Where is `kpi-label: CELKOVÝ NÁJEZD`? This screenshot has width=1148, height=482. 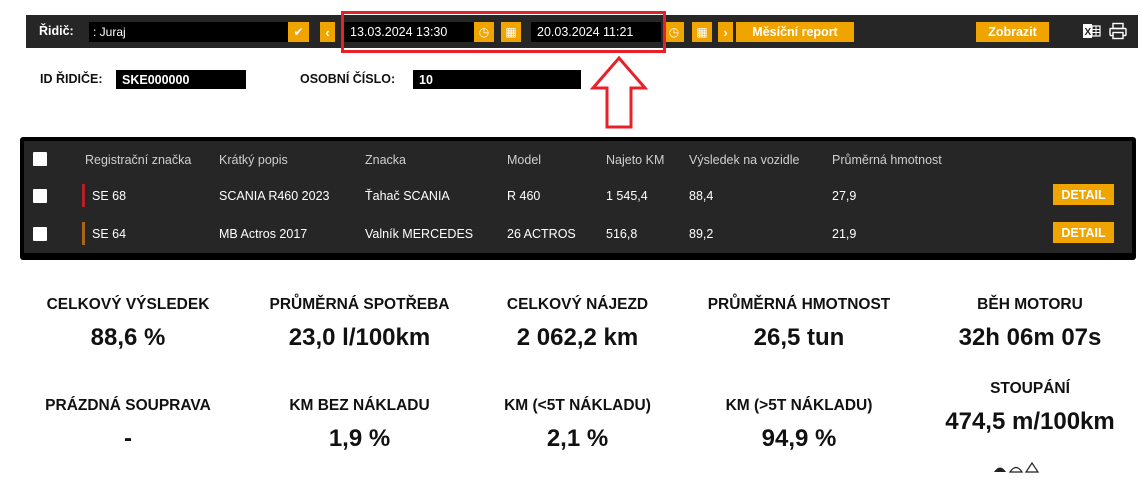
kpi-label: CELKOVÝ NÁJEZD is located at coordinates (577, 304).